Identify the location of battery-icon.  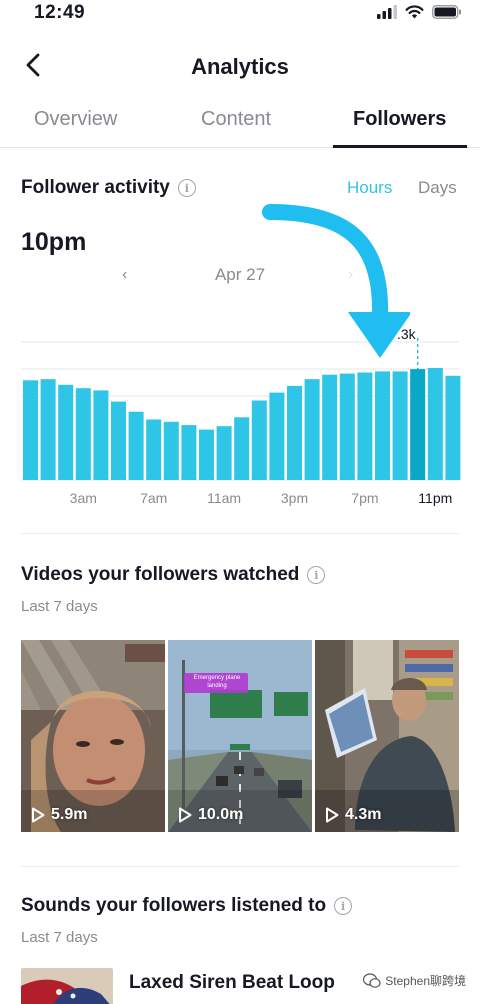
(447, 14).